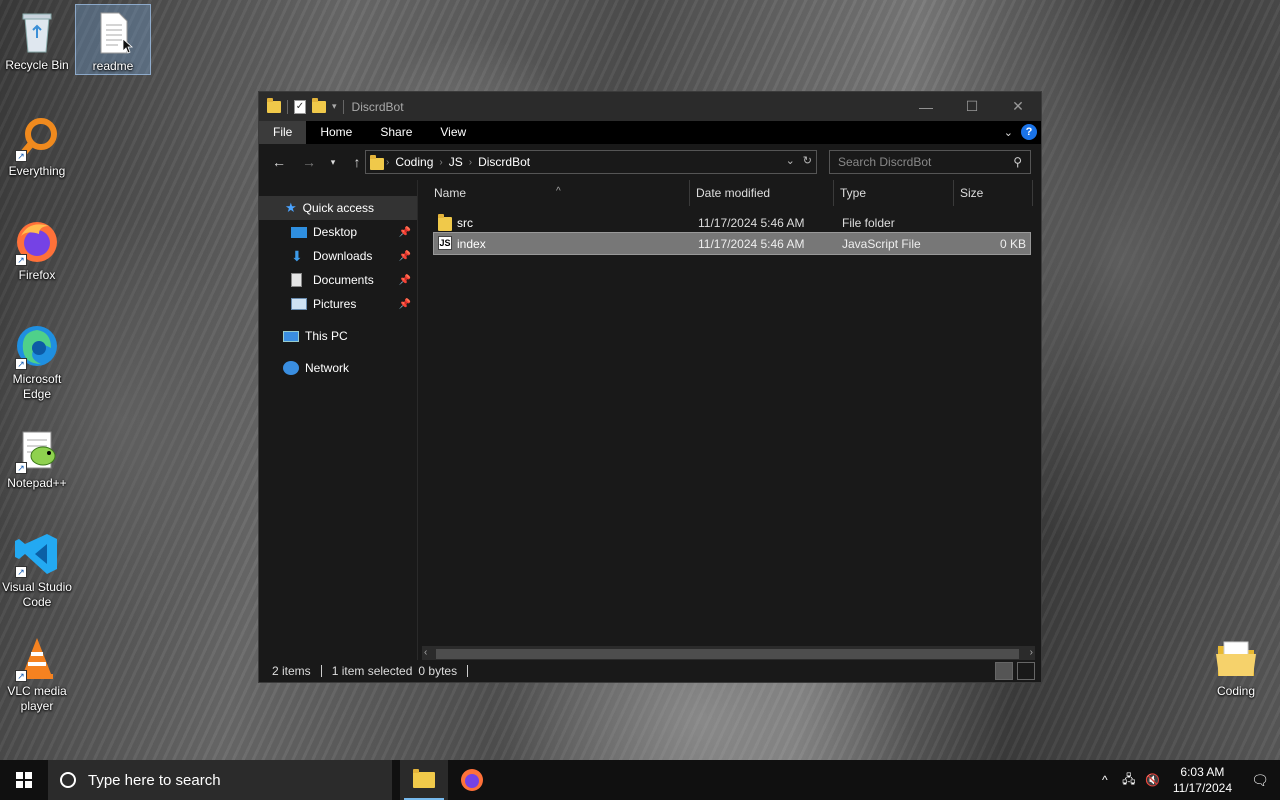 This screenshot has height=800, width=1280. I want to click on ribbon-tabs: File Home Share View ⌄ ?, so click(650, 132).